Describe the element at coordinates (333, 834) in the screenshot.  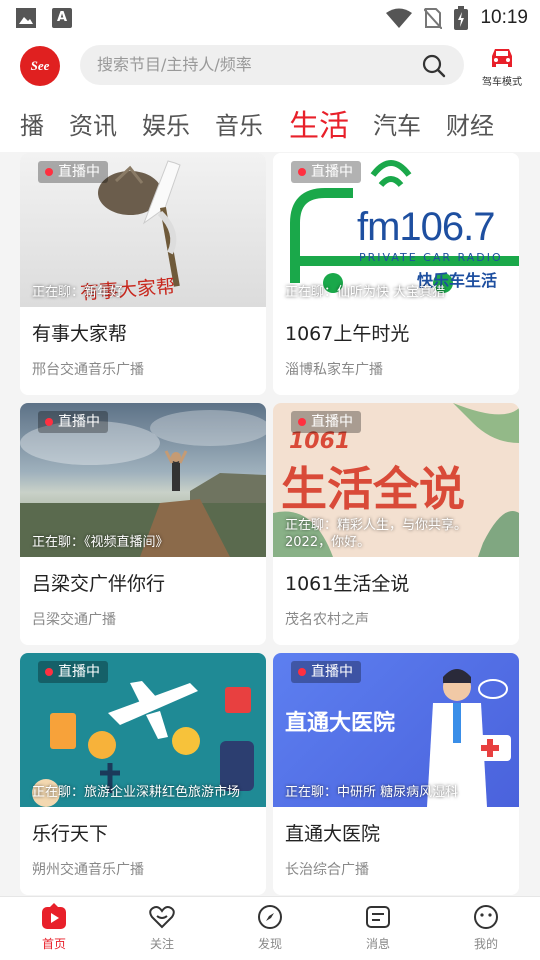
I see `program-title: 直通大医院` at that location.